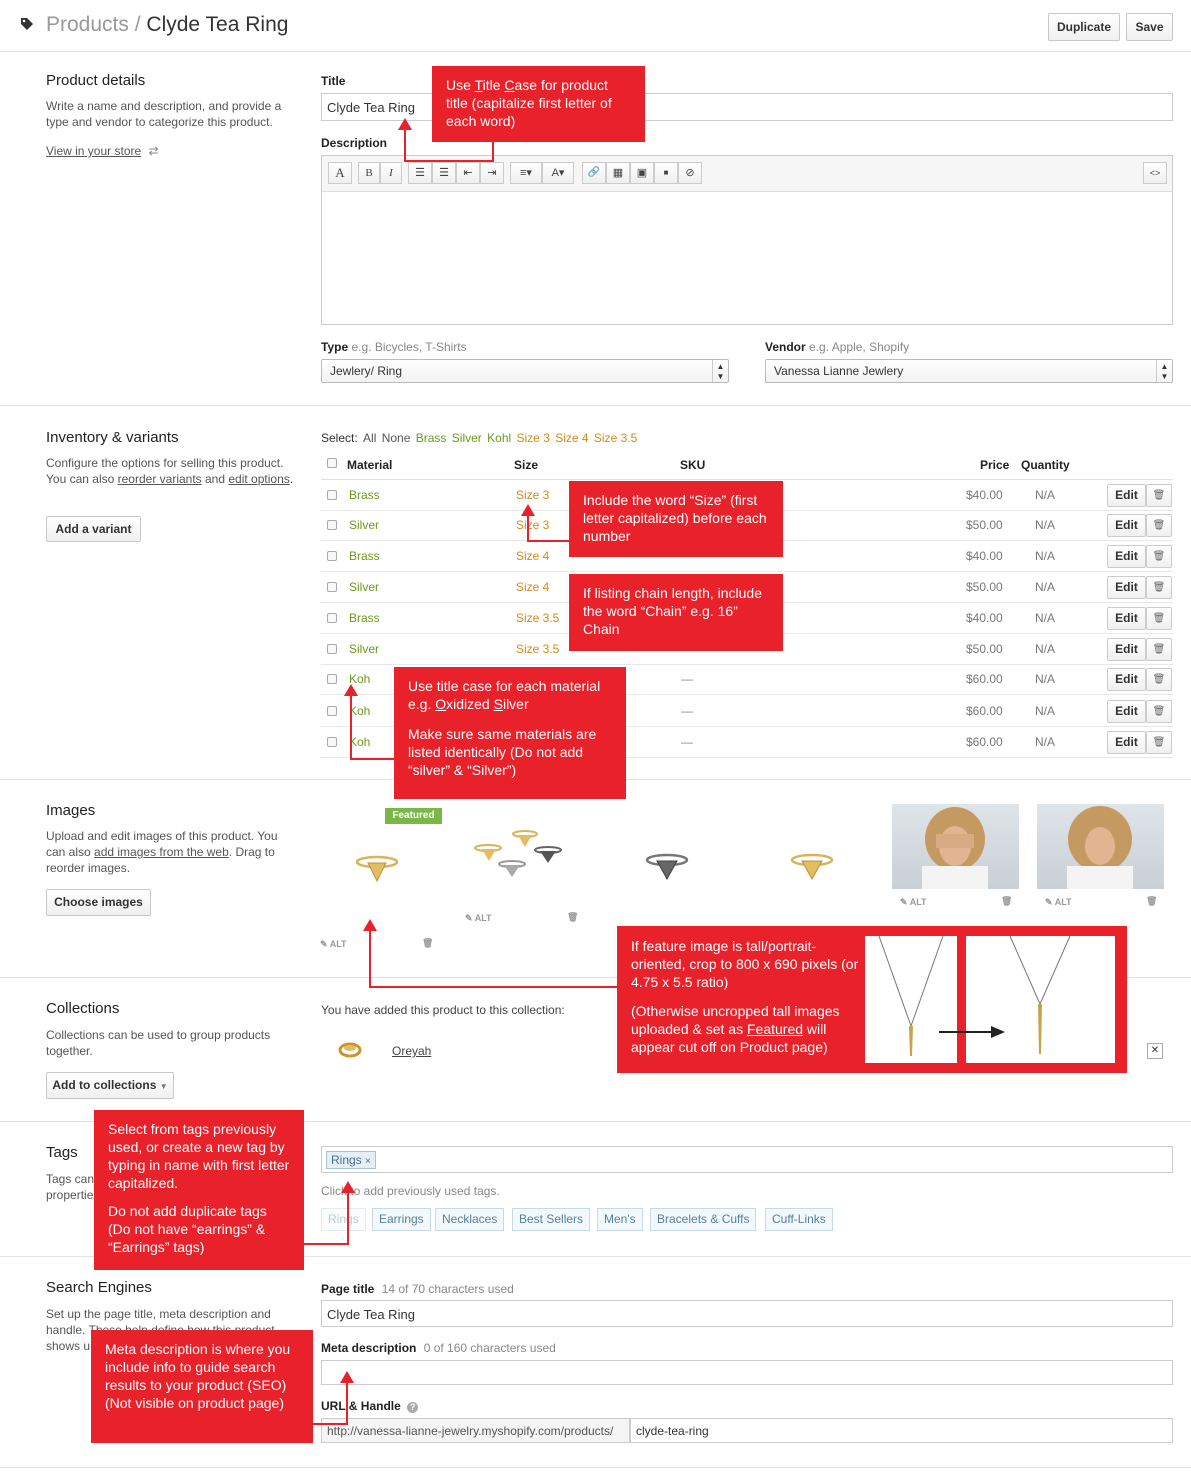  Describe the element at coordinates (110, 1085) in the screenshot. I see `add-to-collections-button: Add to collections ▼` at that location.